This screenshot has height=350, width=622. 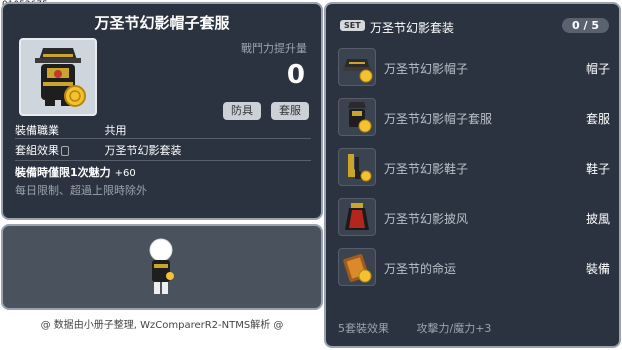 I want to click on job-value: 共用, so click(x=115, y=130).